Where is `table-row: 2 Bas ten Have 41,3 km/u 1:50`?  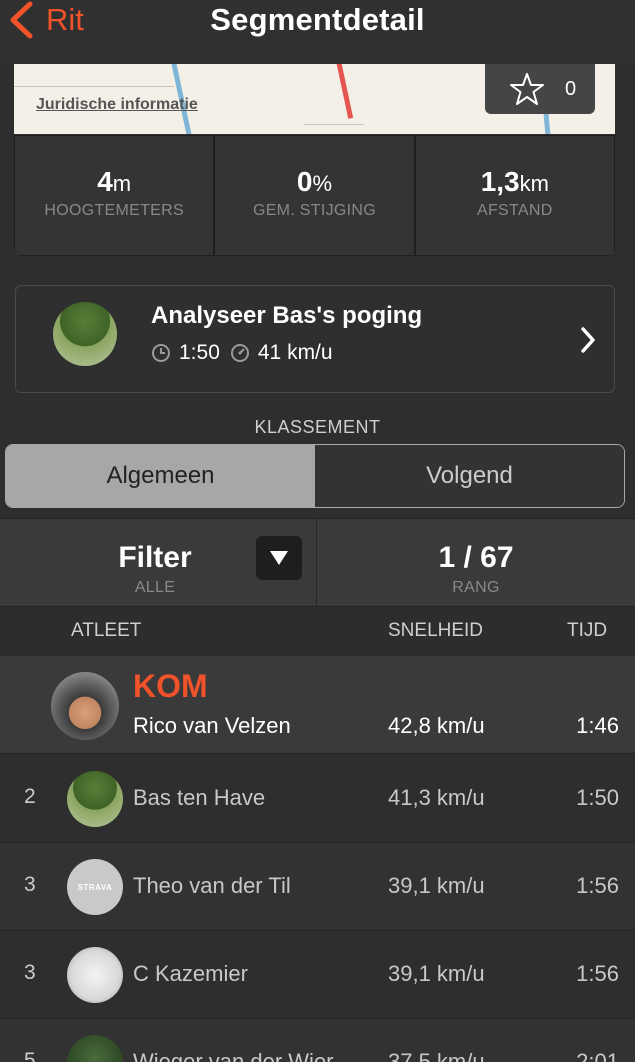
table-row: 2 Bas ten Have 41,3 km/u 1:50 is located at coordinates (317, 799).